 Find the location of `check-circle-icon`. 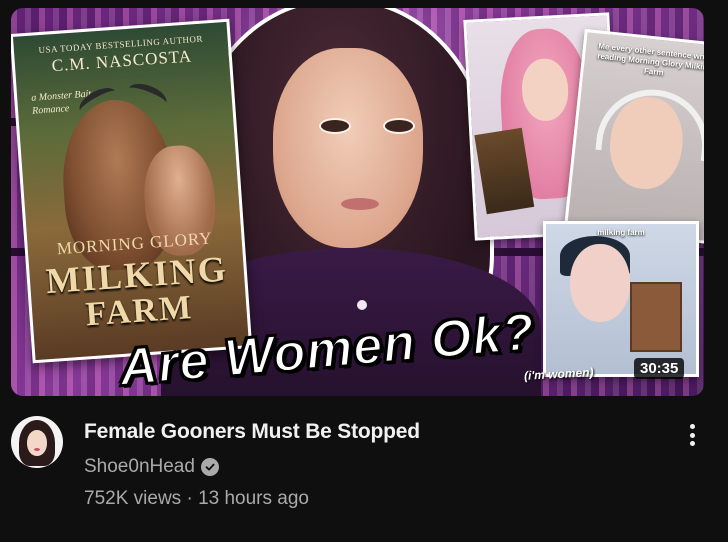

check-circle-icon is located at coordinates (209, 467).